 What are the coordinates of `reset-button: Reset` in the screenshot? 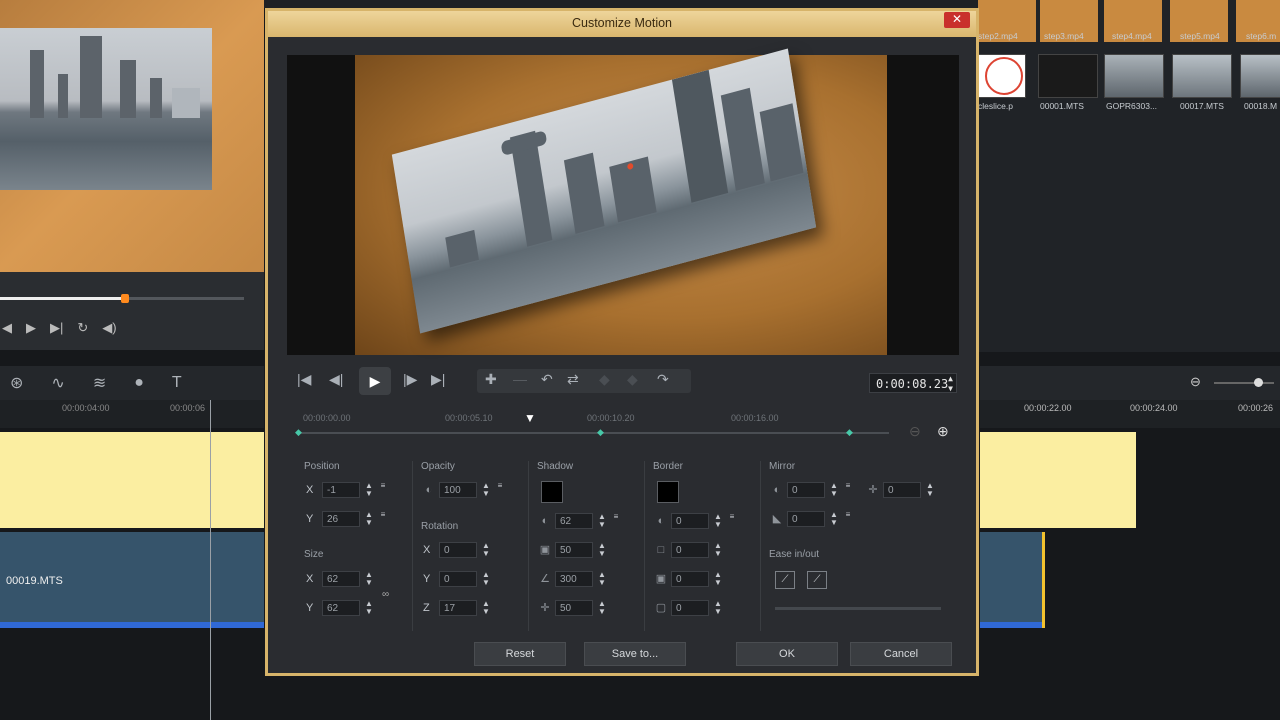 It's located at (520, 654).